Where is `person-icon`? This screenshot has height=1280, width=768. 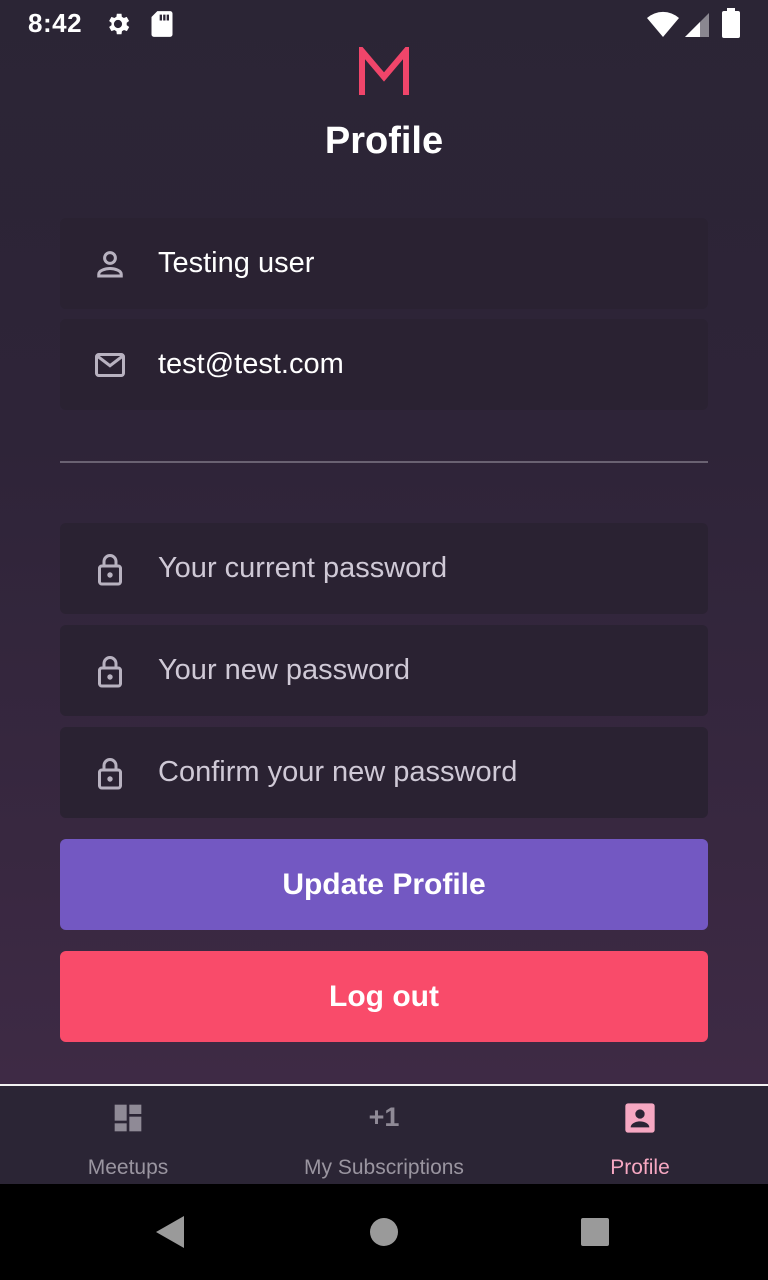
person-icon is located at coordinates (110, 264).